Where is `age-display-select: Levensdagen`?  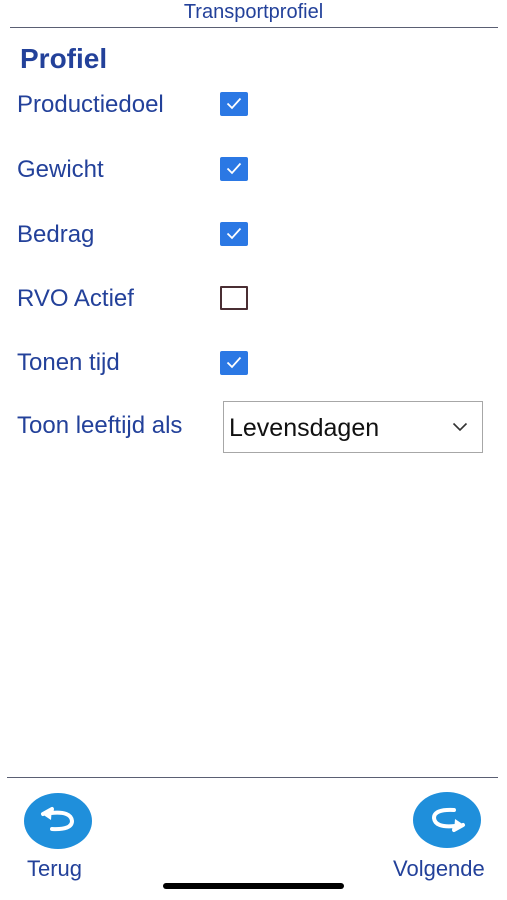 age-display-select: Levensdagen is located at coordinates (353, 427).